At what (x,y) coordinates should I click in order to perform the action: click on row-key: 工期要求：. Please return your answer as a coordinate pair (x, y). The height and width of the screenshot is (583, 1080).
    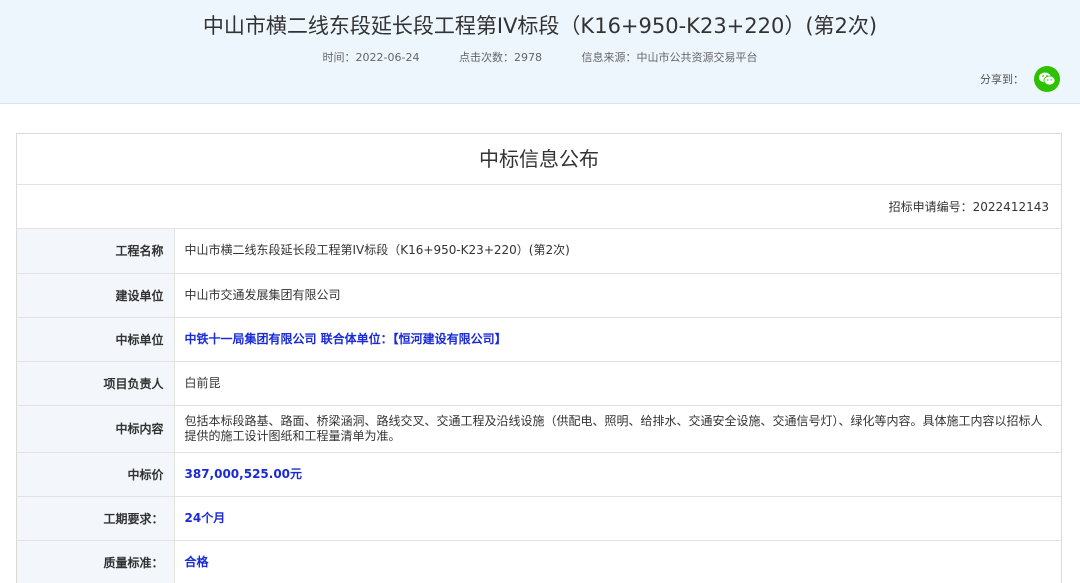
    Looking at the image, I should click on (96, 518).